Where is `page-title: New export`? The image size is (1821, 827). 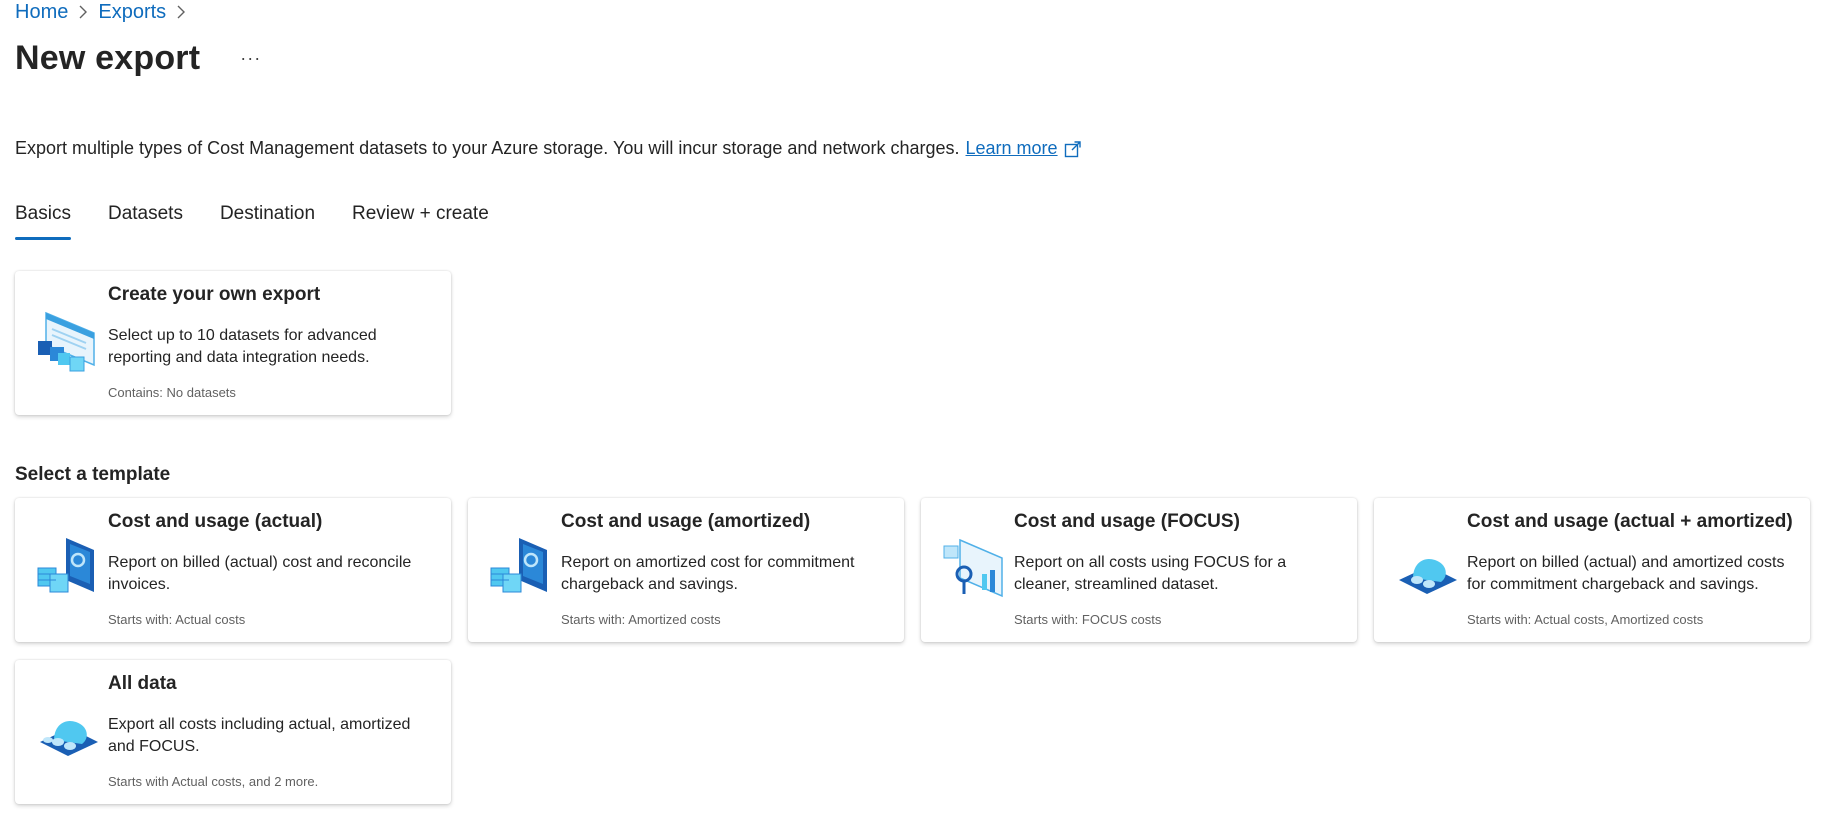 page-title: New export is located at coordinates (108, 57).